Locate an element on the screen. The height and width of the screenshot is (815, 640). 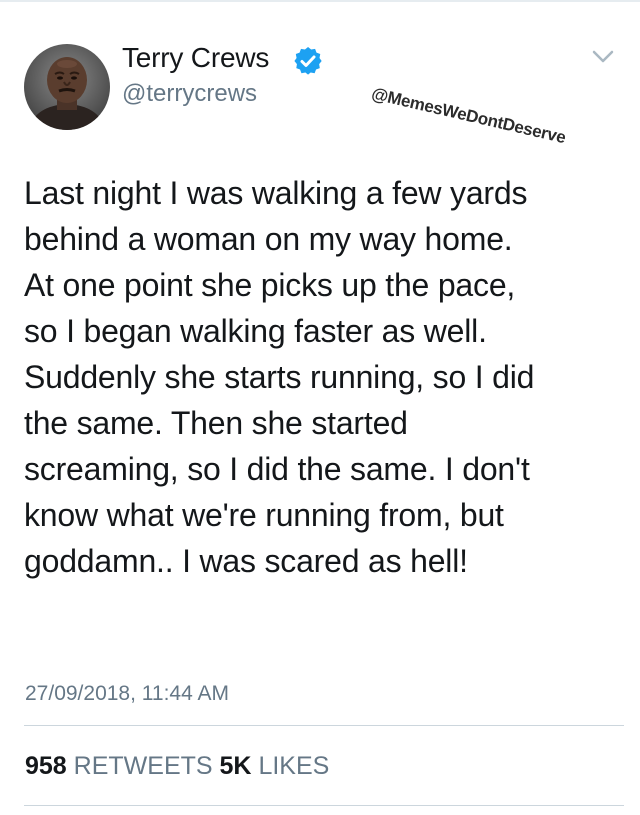
tweet-stats: 958 RETWEETS 5K LIKES is located at coordinates (177, 766).